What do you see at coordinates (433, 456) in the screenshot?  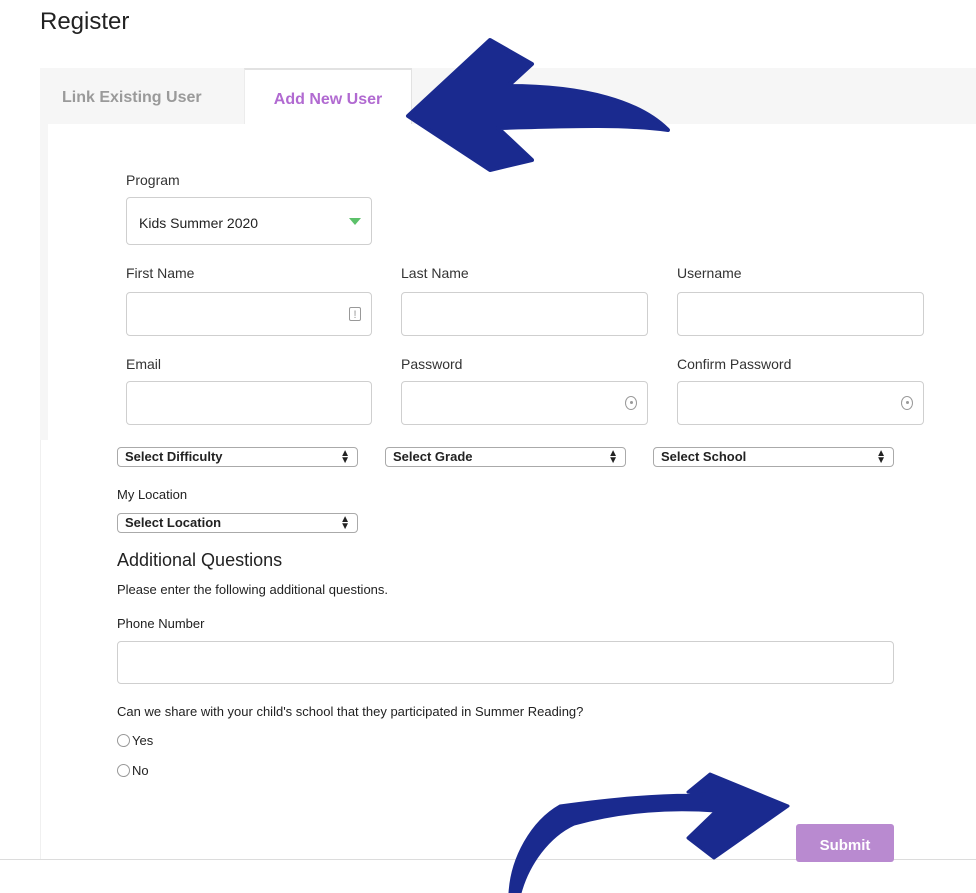 I see `grade-select-value: Select Grade` at bounding box center [433, 456].